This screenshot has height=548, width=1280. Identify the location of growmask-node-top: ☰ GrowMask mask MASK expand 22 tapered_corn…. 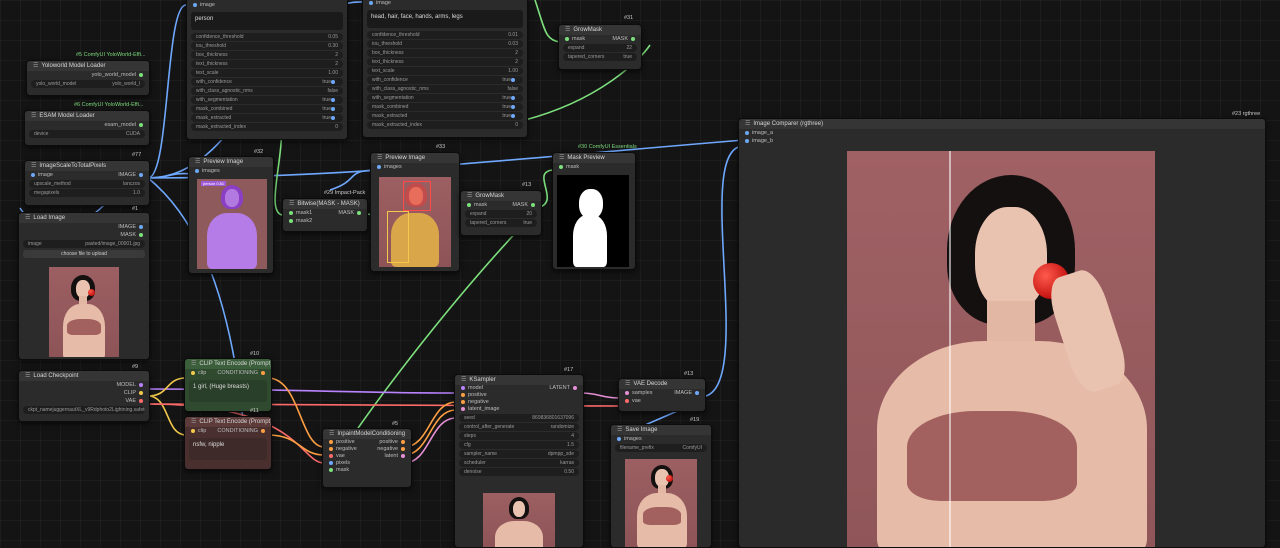
(600, 47).